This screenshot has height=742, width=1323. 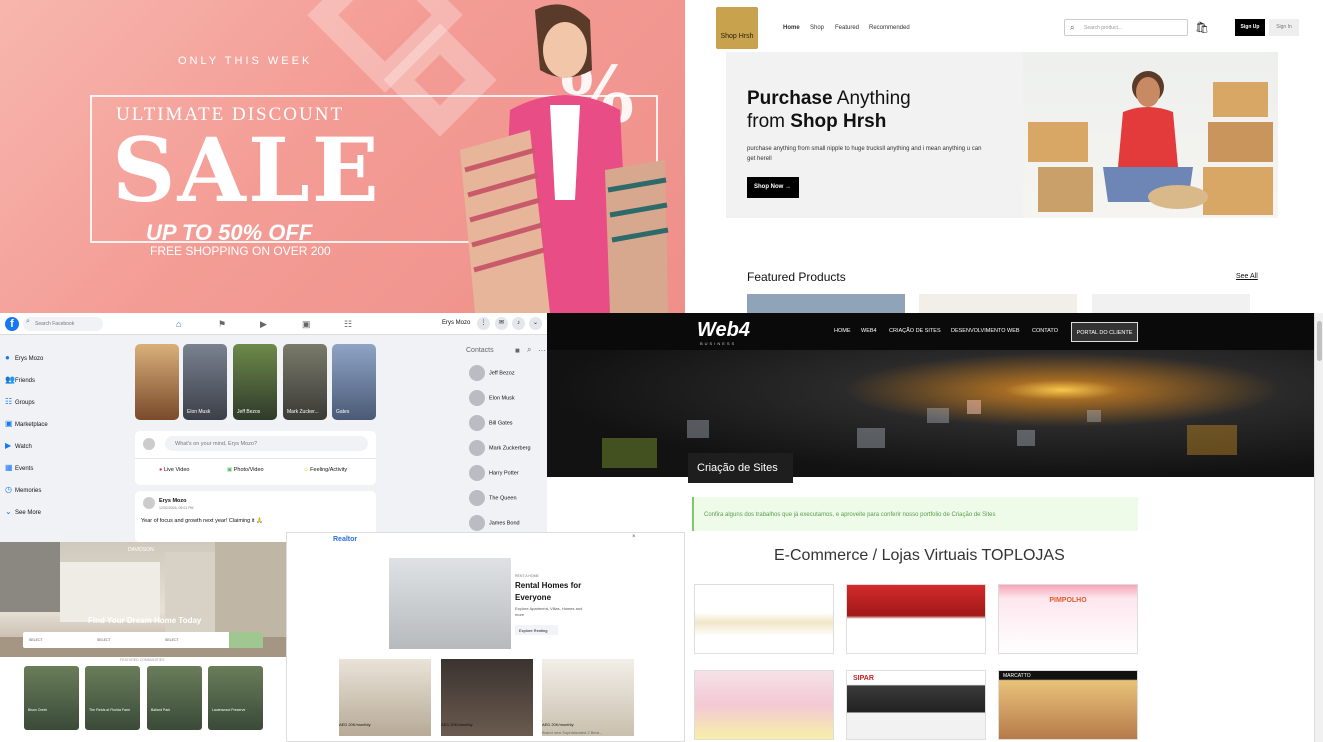 I want to click on sign-in-button: Sign In, so click(x=1284, y=27).